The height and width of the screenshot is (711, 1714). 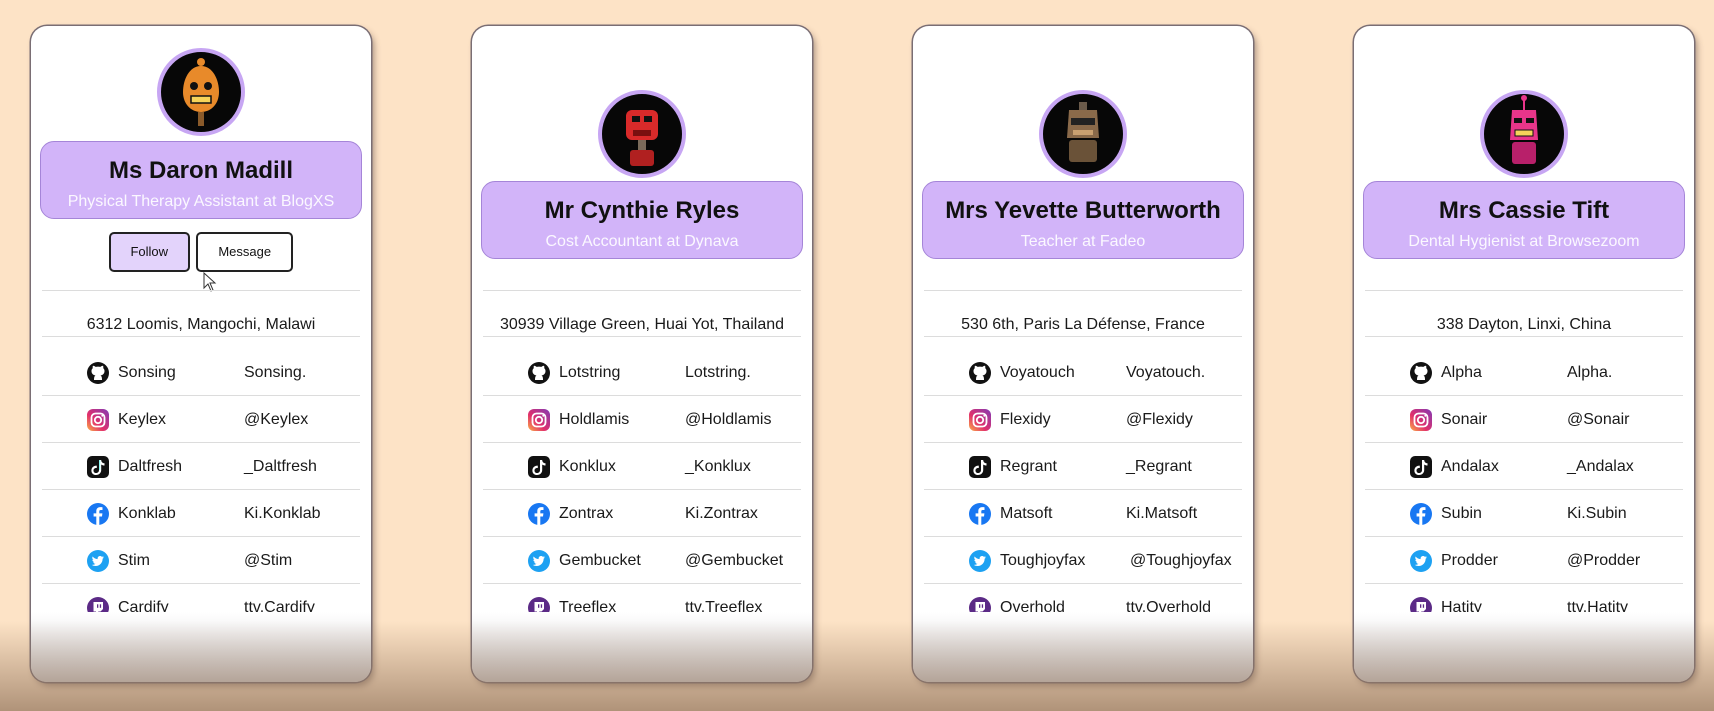 I want to click on social-site-name: Konklab, so click(x=147, y=513).